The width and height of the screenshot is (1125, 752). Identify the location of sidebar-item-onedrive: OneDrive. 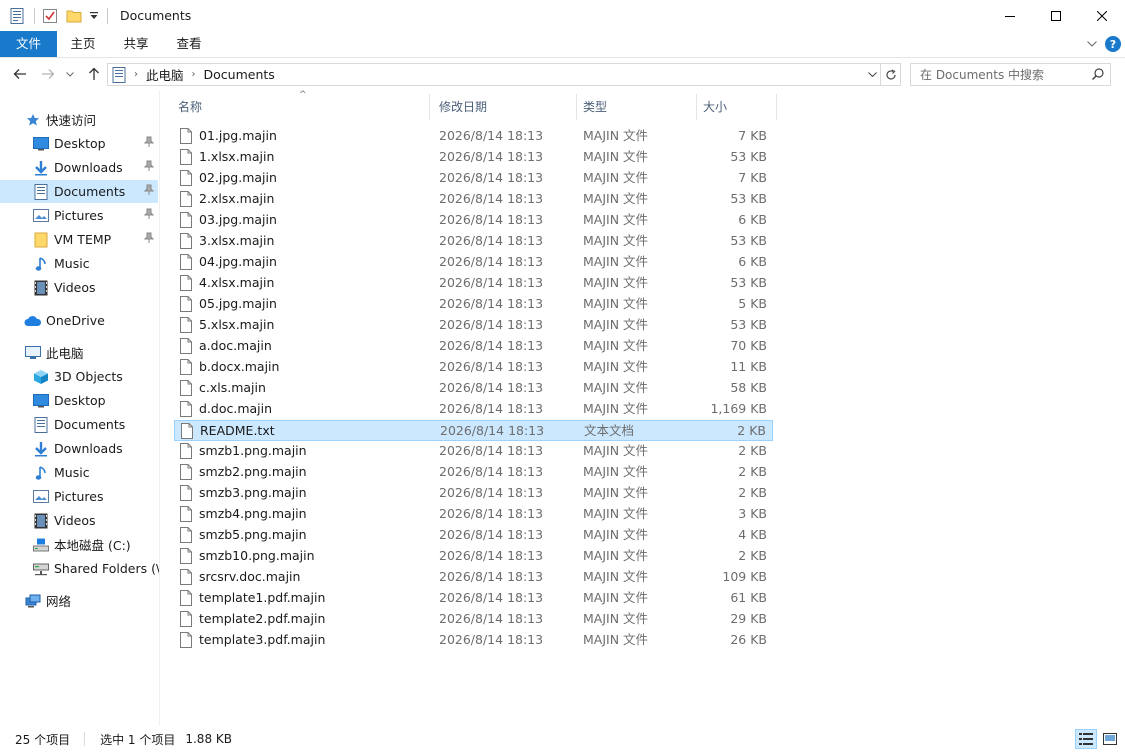
(79, 320).